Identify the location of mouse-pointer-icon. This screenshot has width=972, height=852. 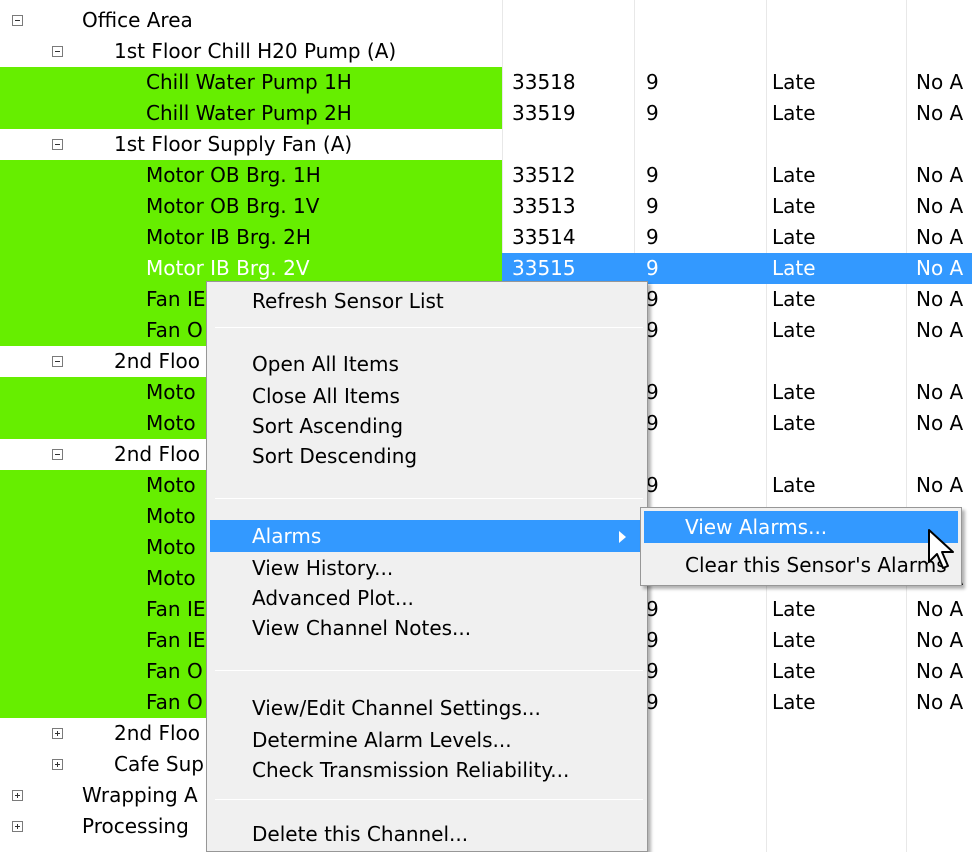
(941, 549).